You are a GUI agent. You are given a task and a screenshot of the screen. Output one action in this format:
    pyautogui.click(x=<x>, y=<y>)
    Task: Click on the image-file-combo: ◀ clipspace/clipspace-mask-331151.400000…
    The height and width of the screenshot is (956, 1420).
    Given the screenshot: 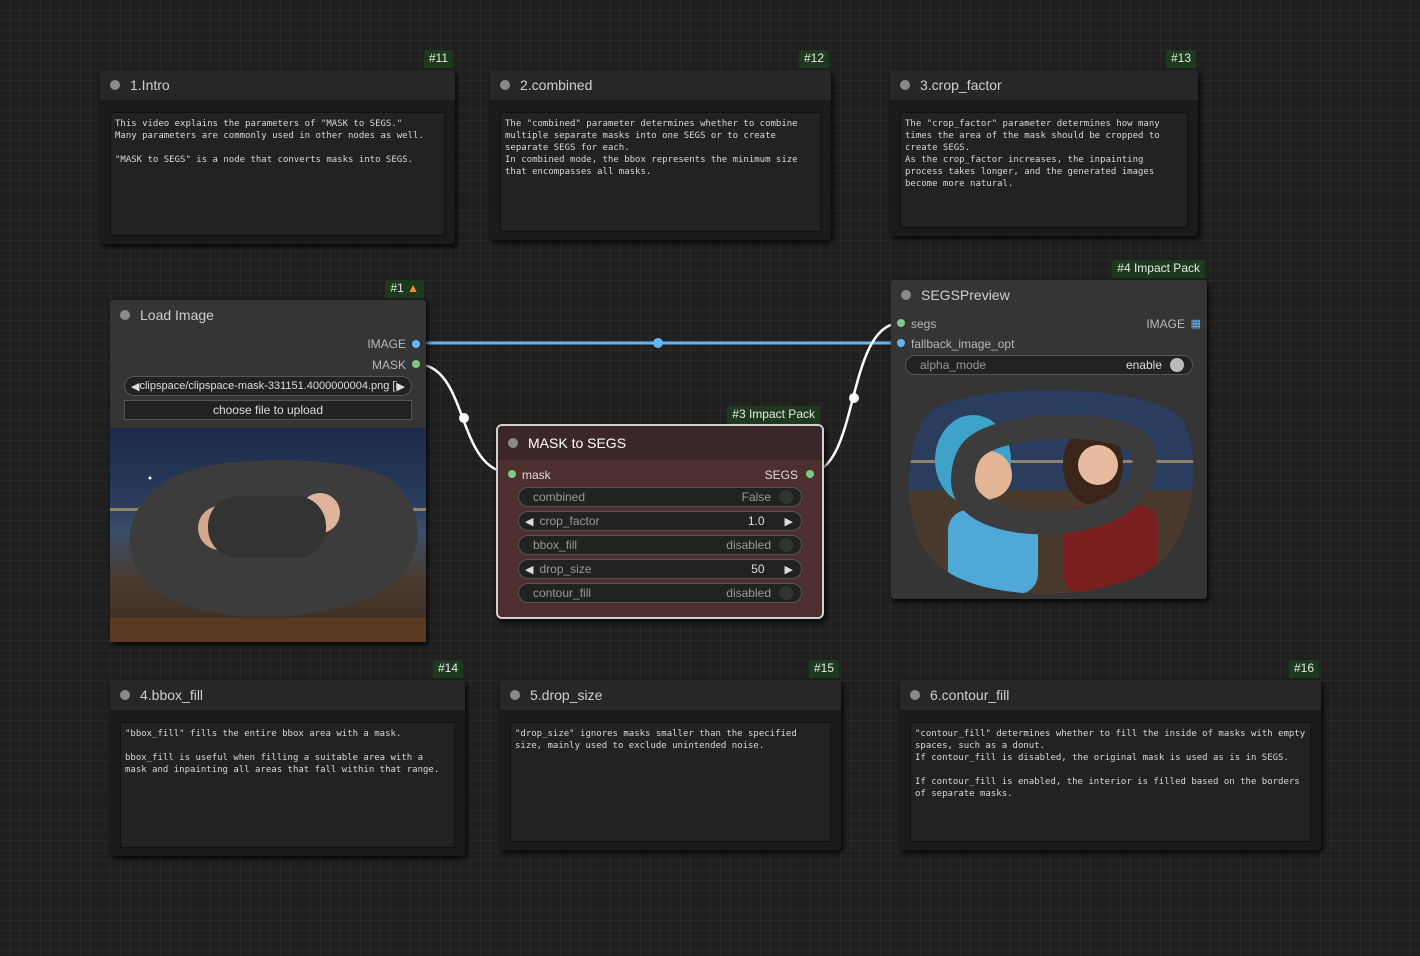 What is the action you would take?
    pyautogui.click(x=268, y=386)
    